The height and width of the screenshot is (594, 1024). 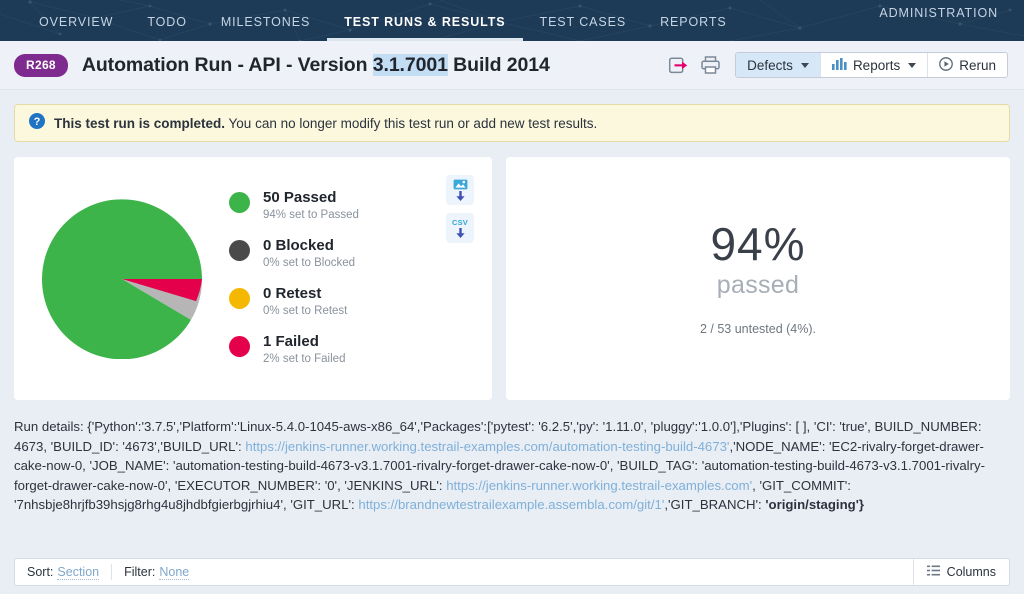 I want to click on legend-dot-failed, so click(x=239, y=346).